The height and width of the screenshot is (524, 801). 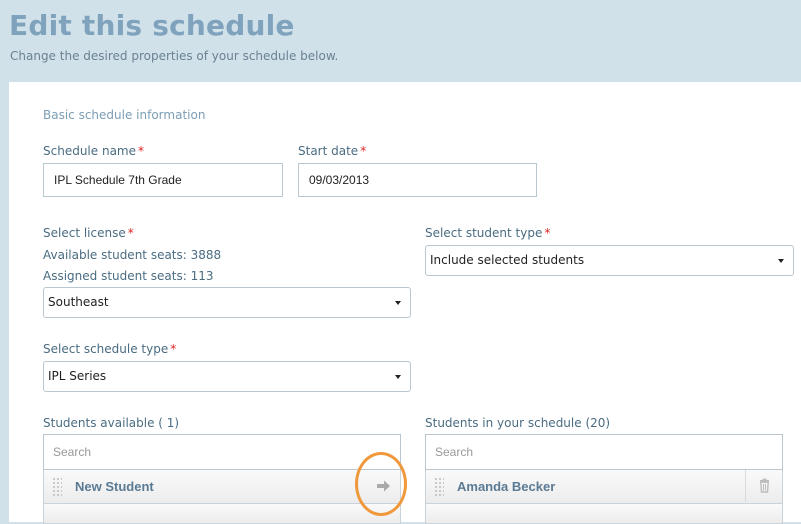 What do you see at coordinates (132, 255) in the screenshot?
I see `available-seats-text: Available student seats: 3888` at bounding box center [132, 255].